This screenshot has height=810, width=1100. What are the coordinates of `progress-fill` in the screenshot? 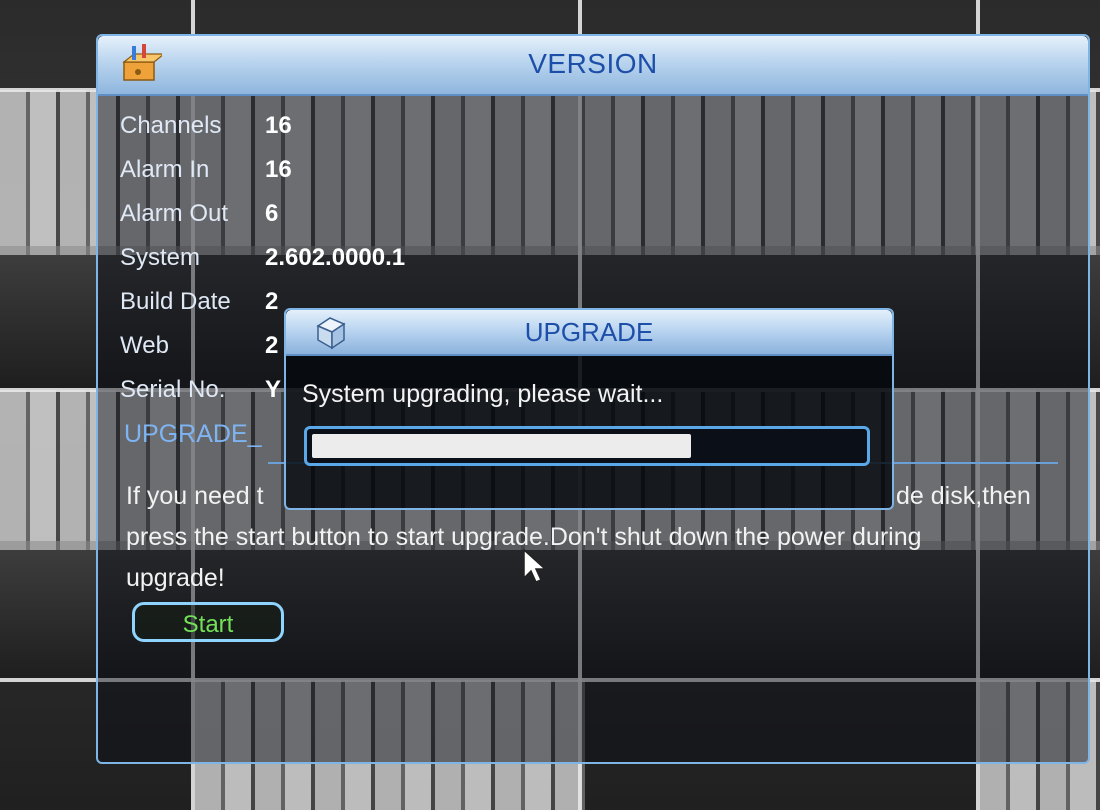 It's located at (501, 446).